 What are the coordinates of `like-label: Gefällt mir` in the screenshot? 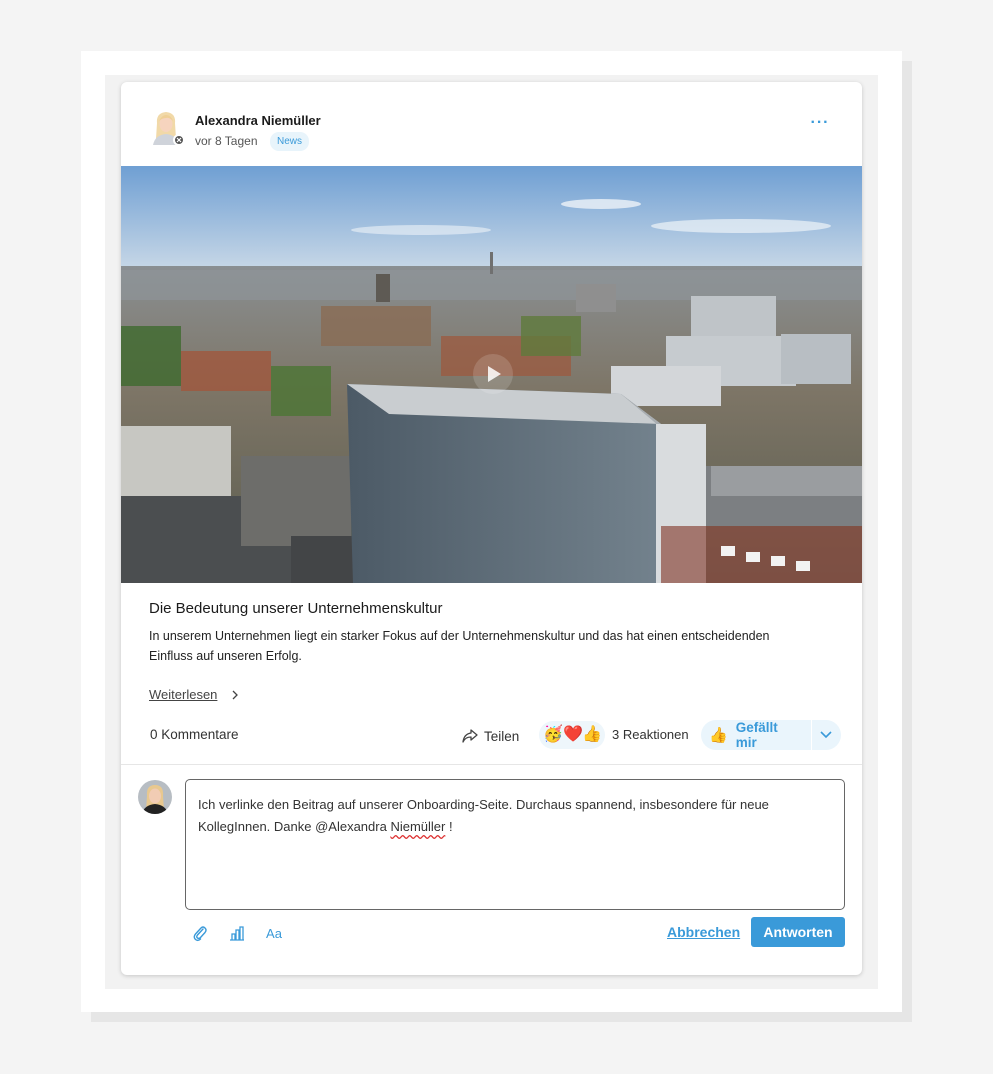 It's located at (756, 735).